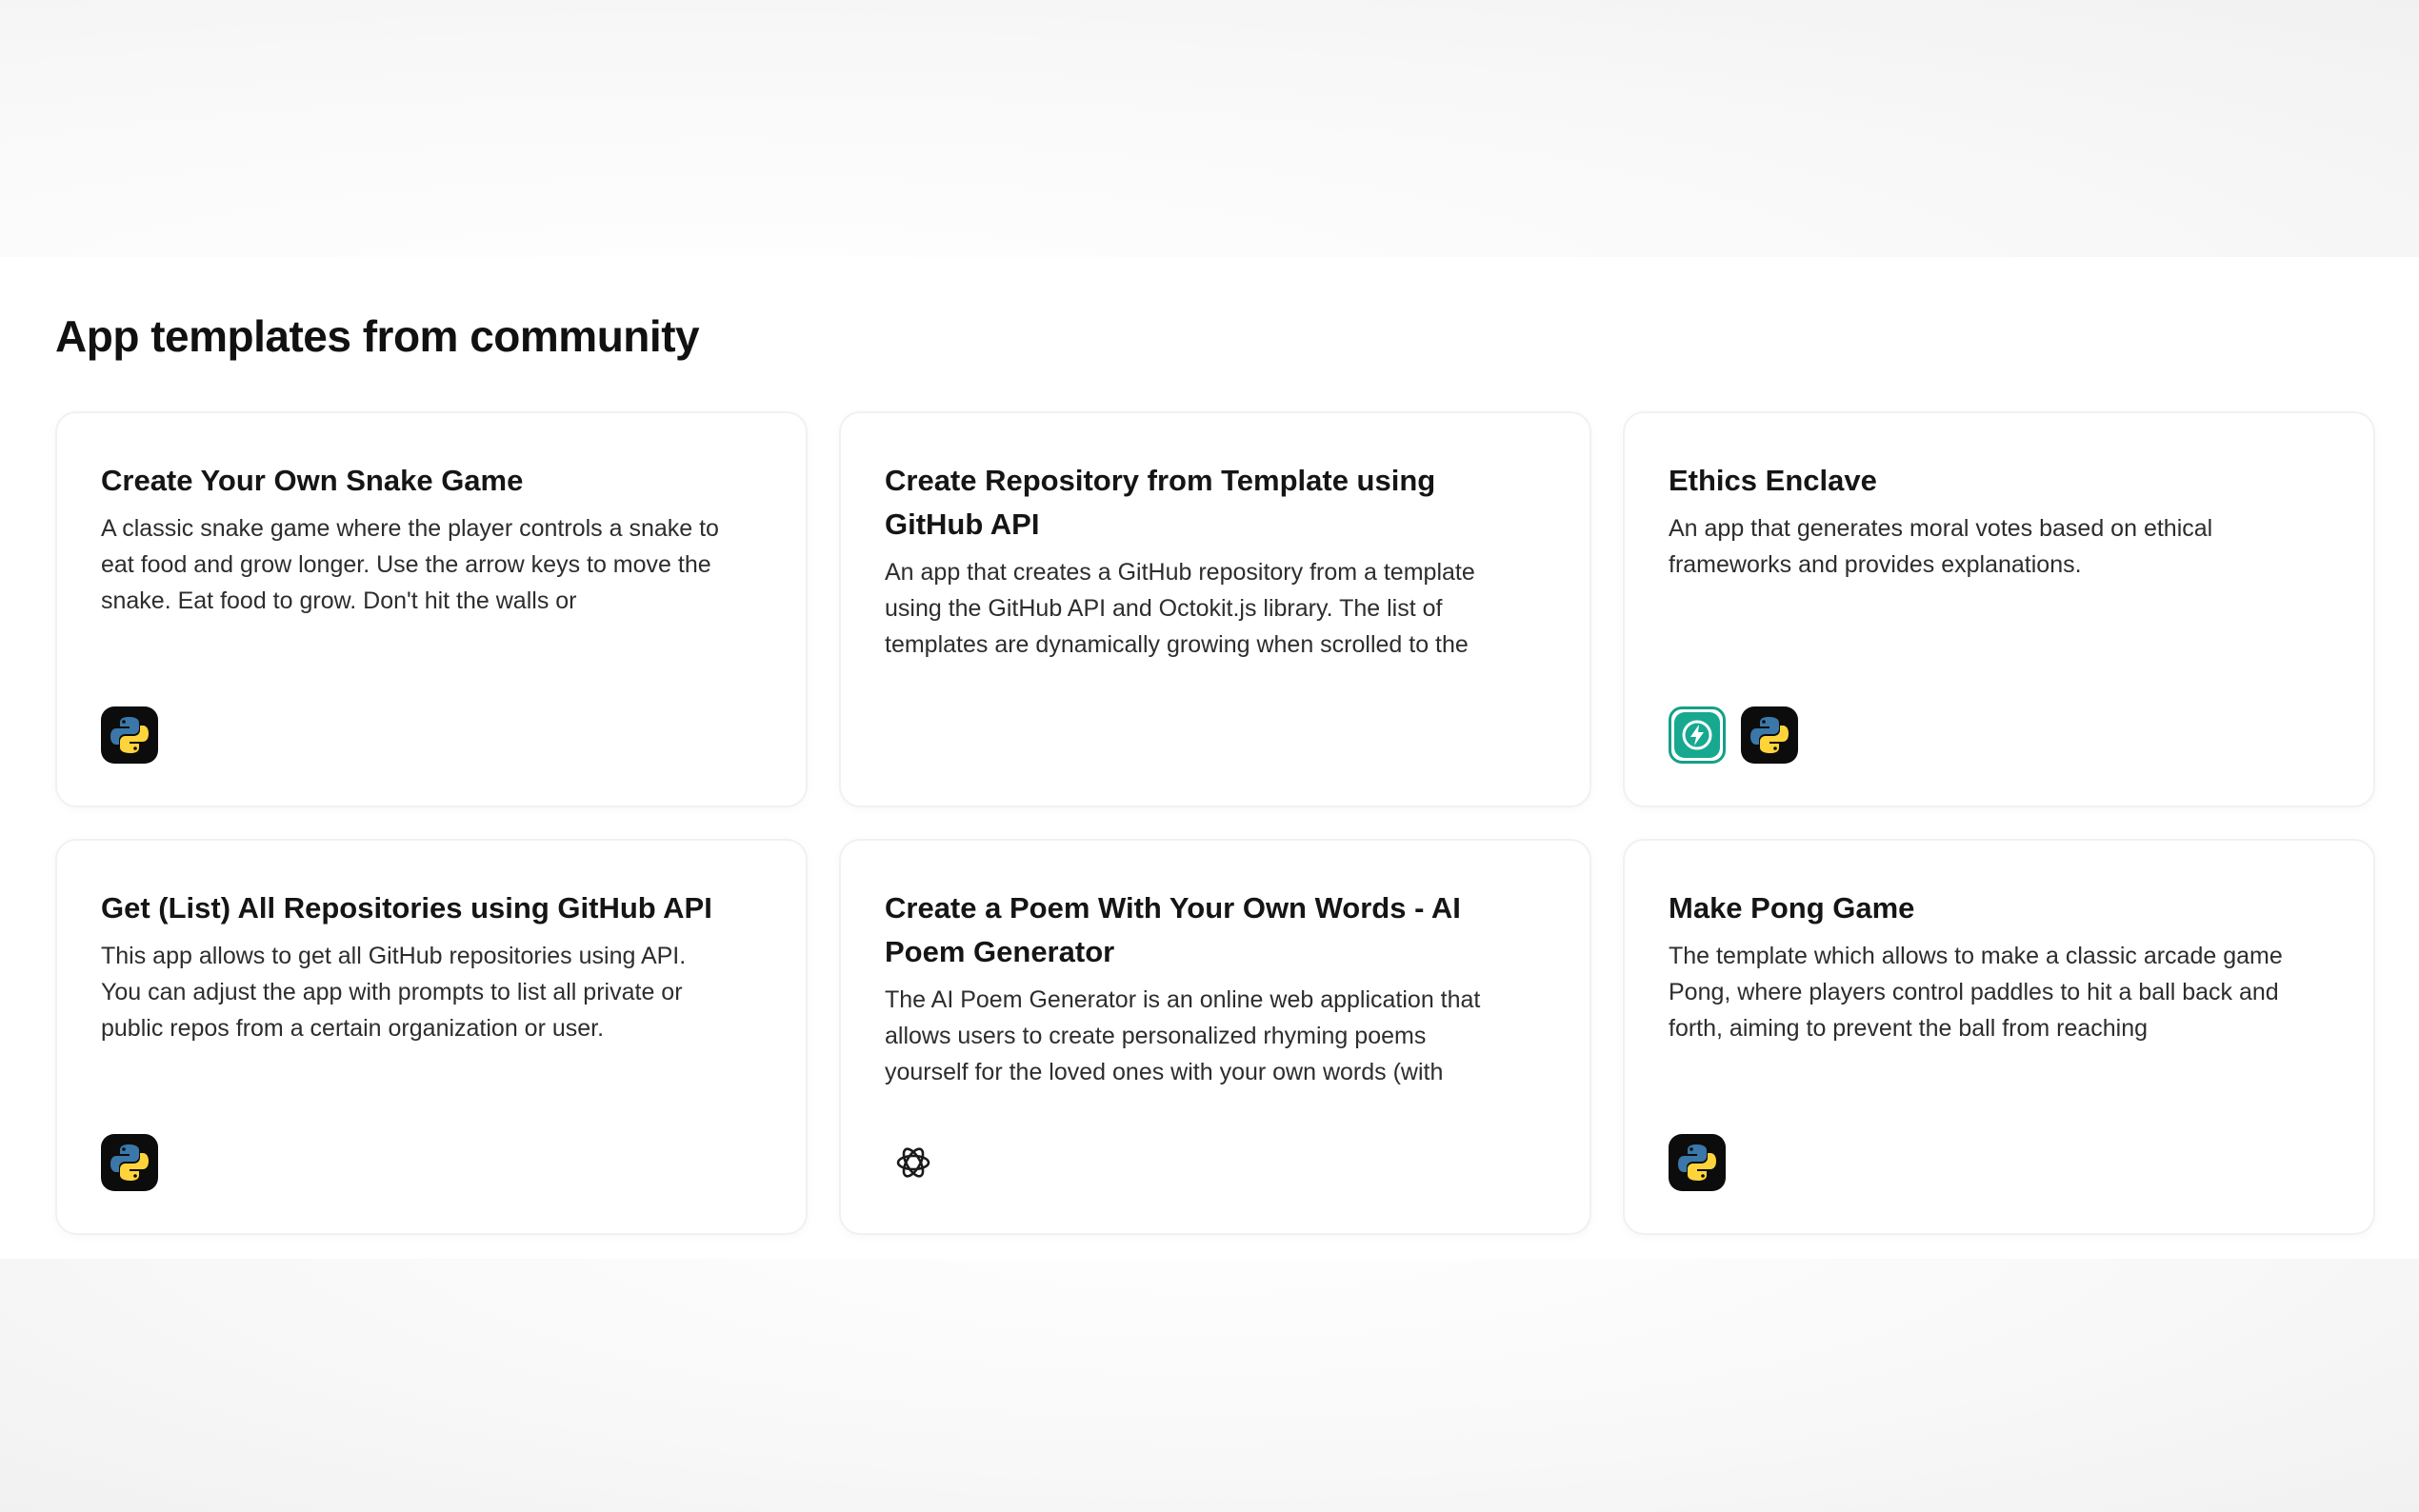  I want to click on openai-icon, so click(913, 1162).